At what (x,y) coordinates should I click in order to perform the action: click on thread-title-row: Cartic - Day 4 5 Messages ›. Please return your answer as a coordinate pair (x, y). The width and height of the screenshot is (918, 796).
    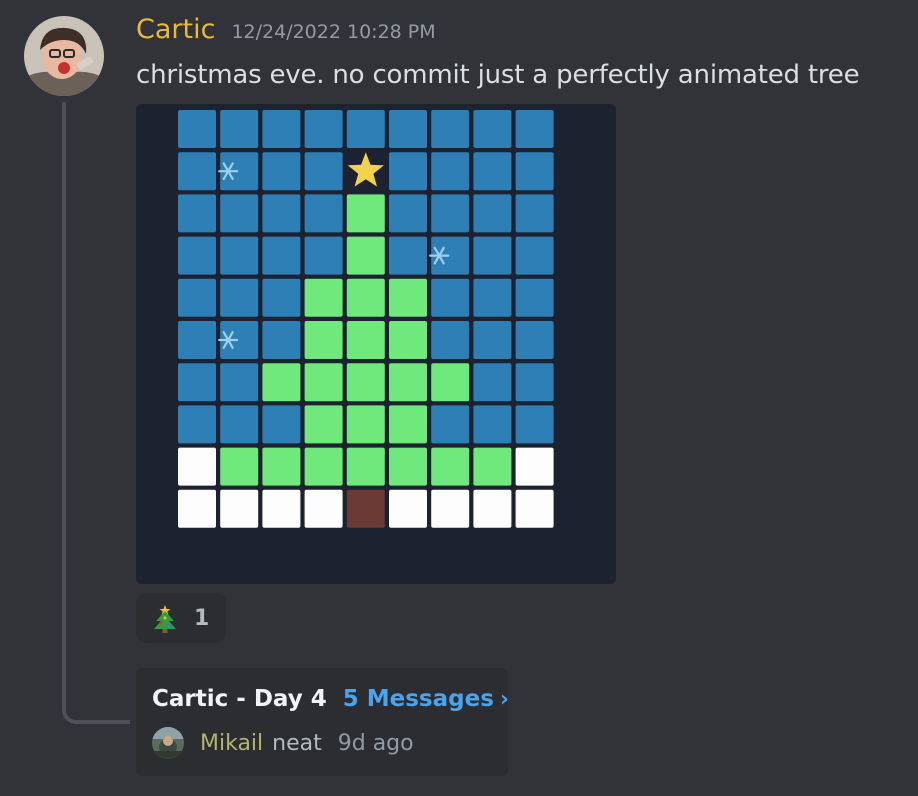
    Looking at the image, I should click on (330, 699).